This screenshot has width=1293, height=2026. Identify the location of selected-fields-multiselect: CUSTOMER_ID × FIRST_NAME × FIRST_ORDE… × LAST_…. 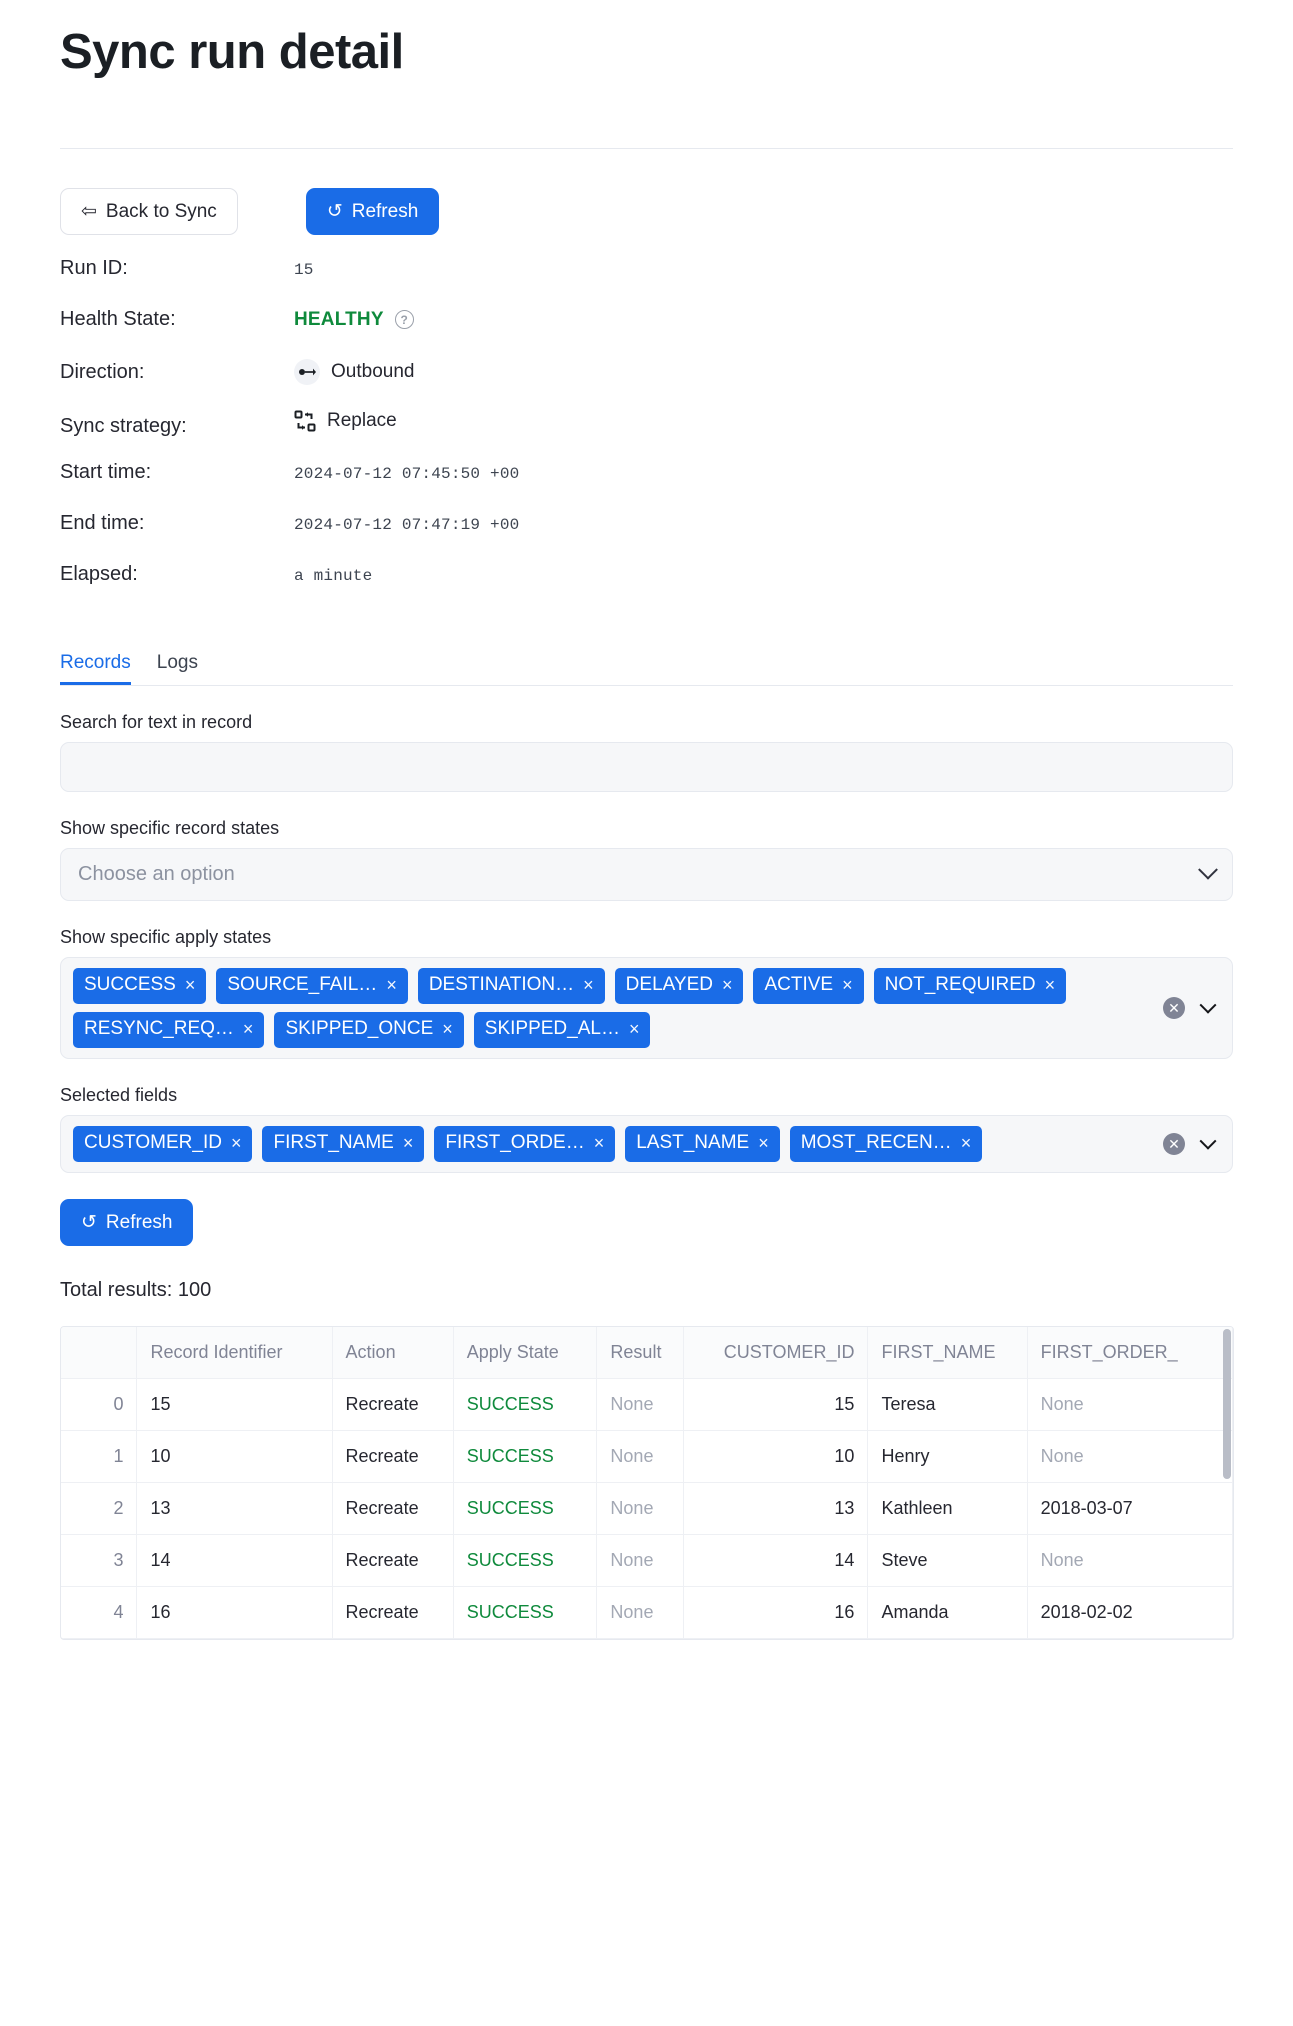
(646, 1143).